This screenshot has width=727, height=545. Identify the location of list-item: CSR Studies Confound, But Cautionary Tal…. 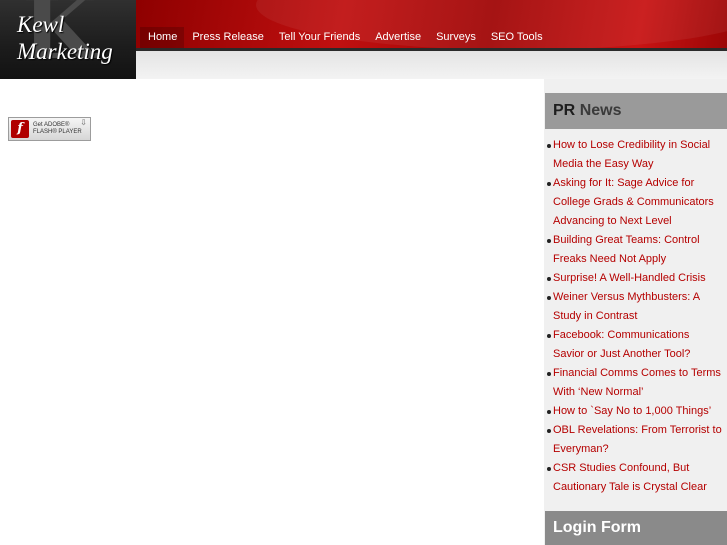
(637, 478).